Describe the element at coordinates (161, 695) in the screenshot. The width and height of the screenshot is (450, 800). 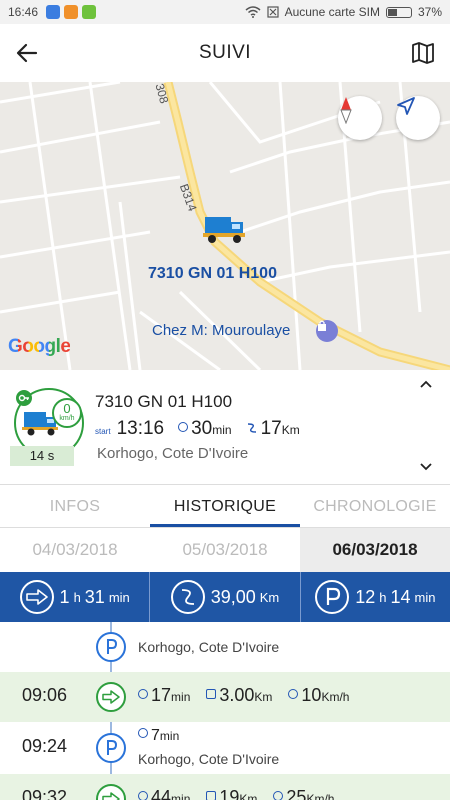
I see `trip-duration: 17` at that location.